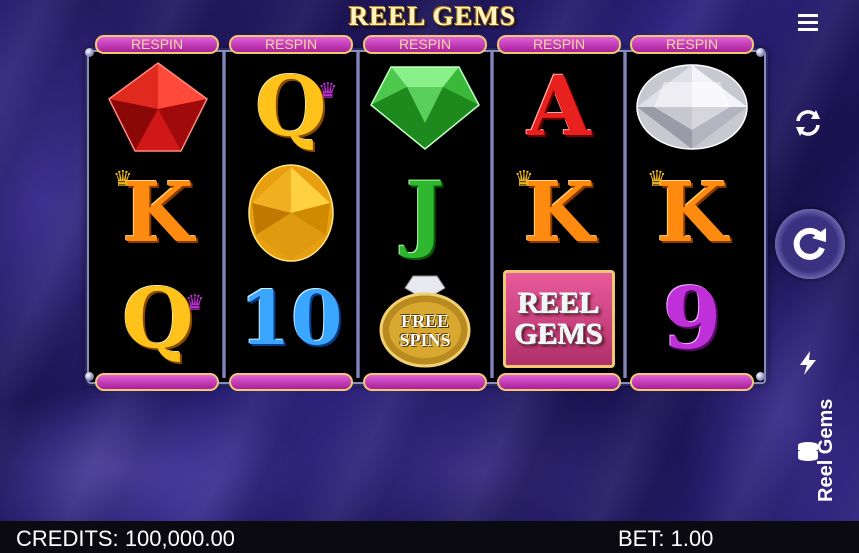 The width and height of the screenshot is (859, 553). Describe the element at coordinates (67, 538) in the screenshot. I see `credits-label: CREDITS:` at that location.